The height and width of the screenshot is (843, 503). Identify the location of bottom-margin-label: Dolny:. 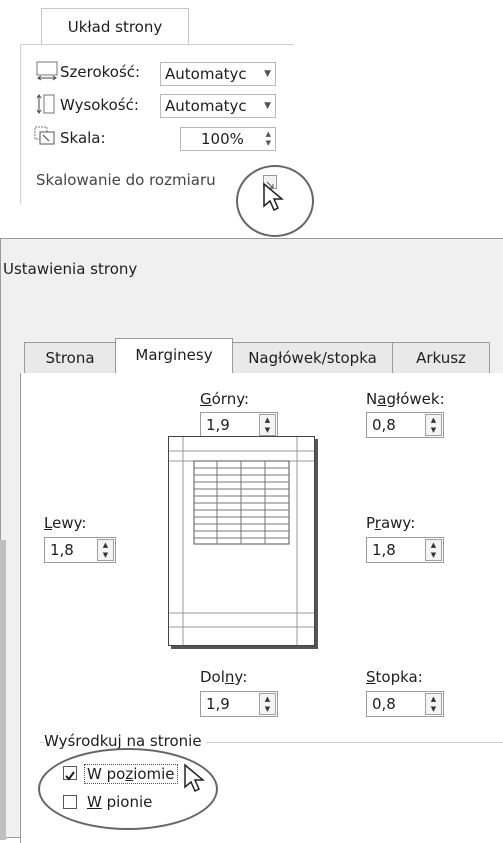
(224, 677).